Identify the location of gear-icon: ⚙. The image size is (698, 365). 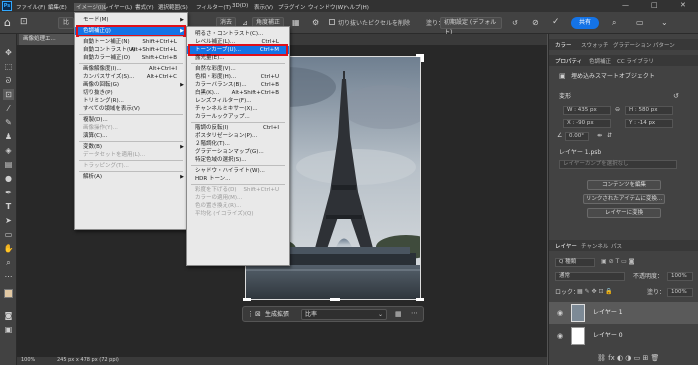
(315, 22).